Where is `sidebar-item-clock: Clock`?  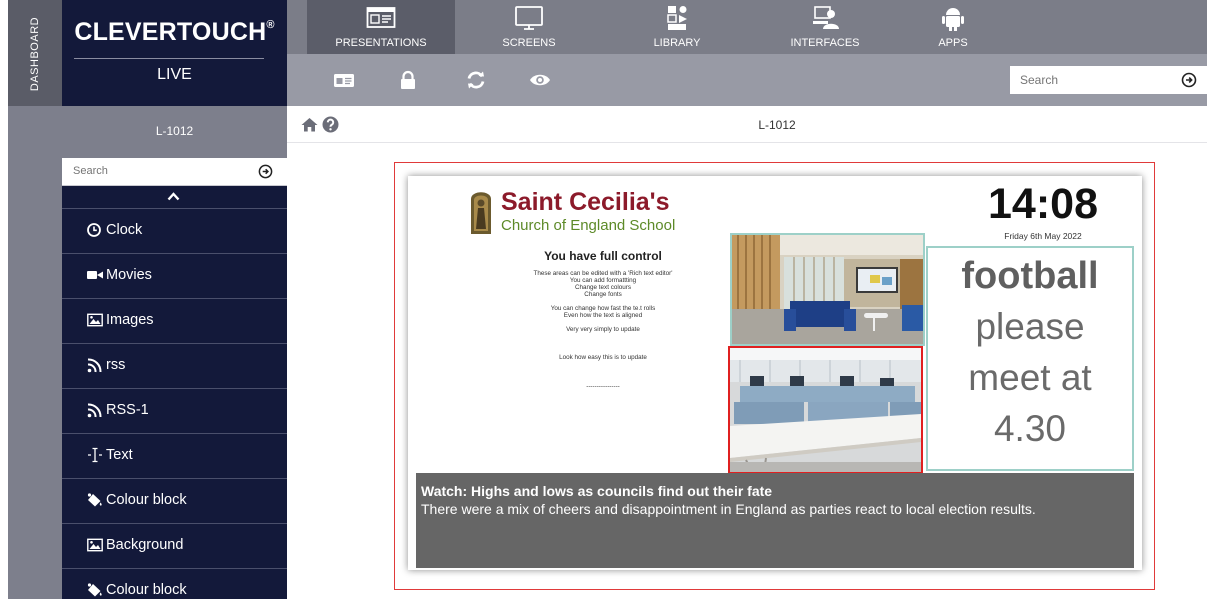
sidebar-item-clock: Clock is located at coordinates (174, 229).